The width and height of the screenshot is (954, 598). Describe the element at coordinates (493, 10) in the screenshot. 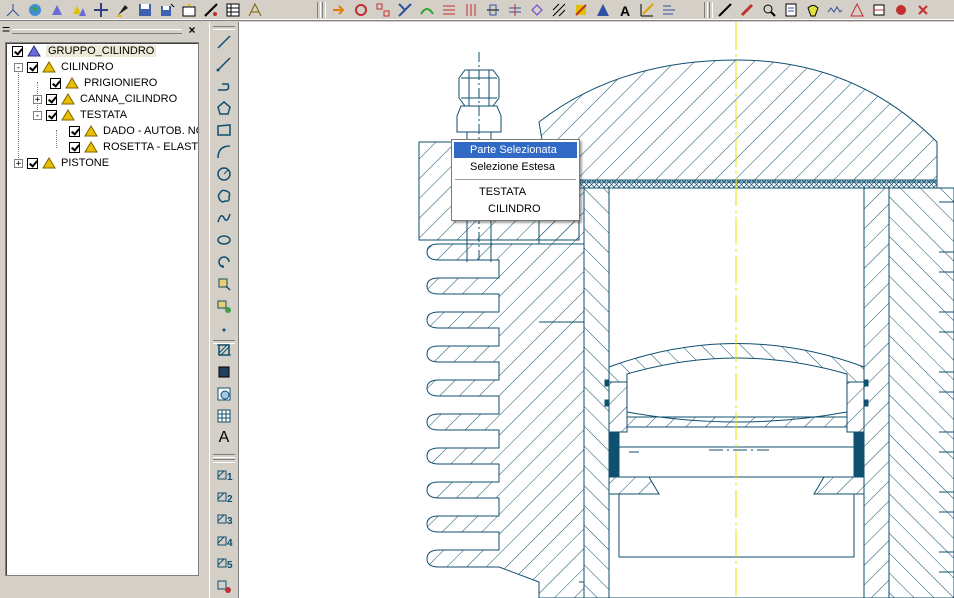

I see `explode-icon` at that location.